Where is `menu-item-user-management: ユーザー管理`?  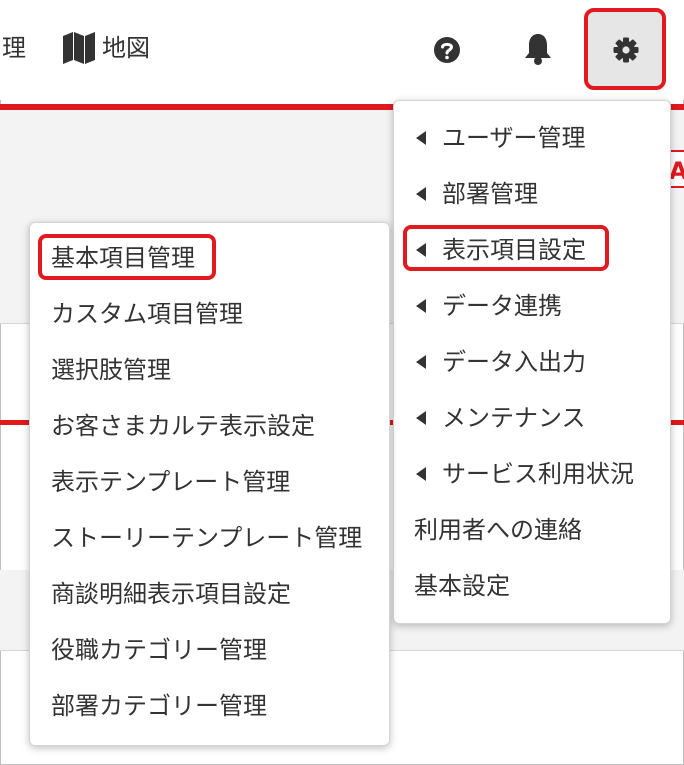 menu-item-user-management: ユーザー管理 is located at coordinates (514, 138).